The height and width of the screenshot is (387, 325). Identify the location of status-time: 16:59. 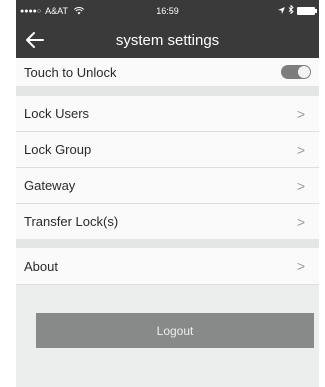
(167, 11).